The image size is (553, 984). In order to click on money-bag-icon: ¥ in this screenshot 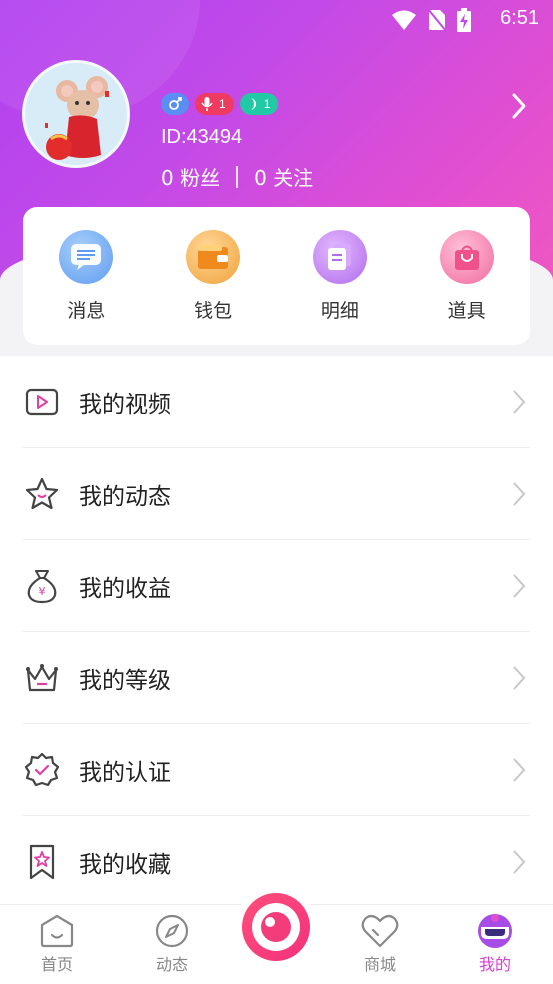, I will do `click(42, 586)`.